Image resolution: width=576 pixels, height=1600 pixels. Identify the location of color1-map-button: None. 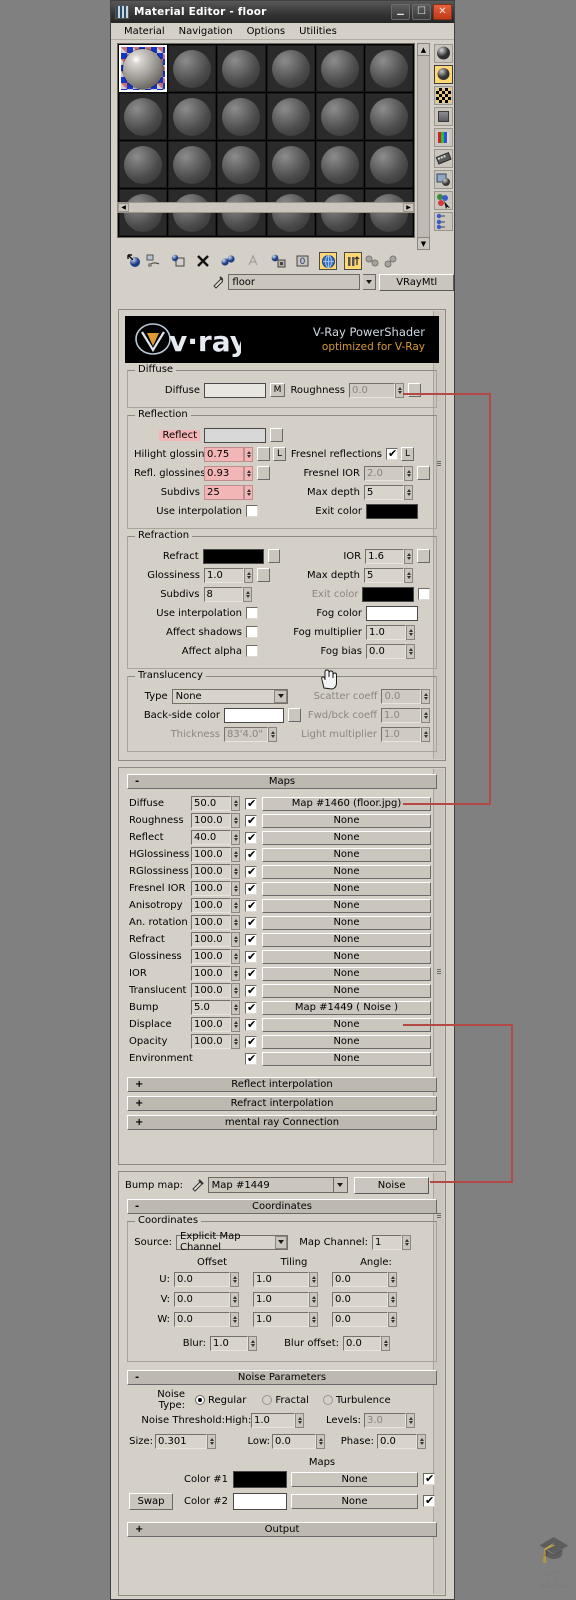
(354, 1479).